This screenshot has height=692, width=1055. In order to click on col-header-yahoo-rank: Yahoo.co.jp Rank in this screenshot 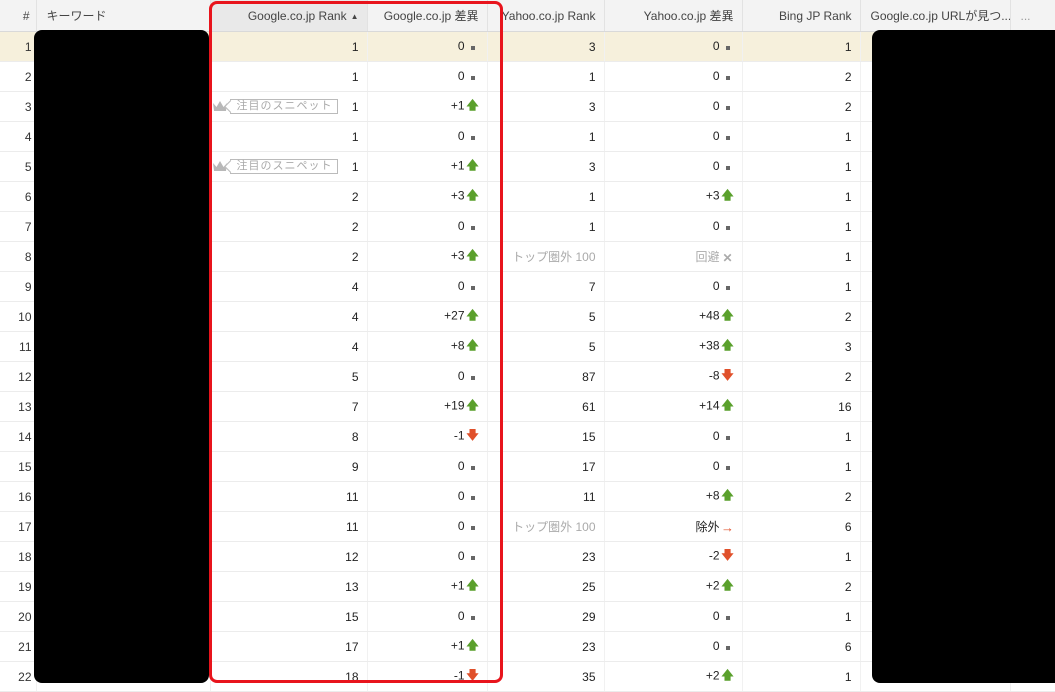, I will do `click(546, 16)`.